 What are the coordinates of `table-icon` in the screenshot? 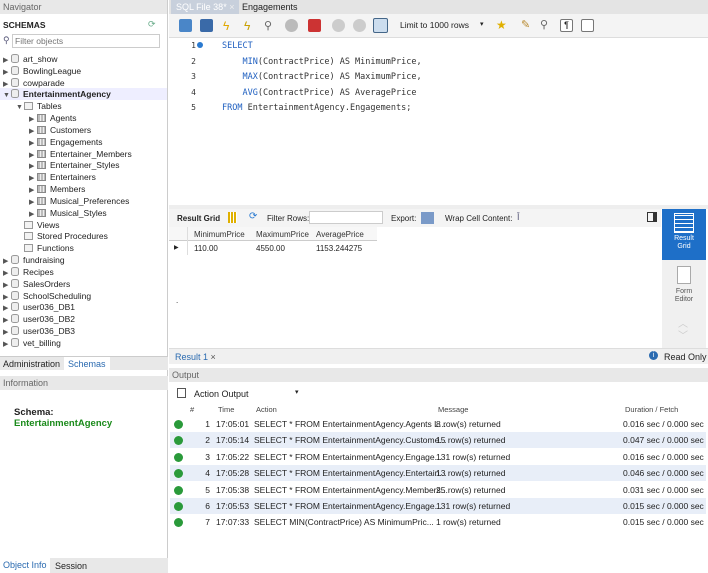 It's located at (41, 200).